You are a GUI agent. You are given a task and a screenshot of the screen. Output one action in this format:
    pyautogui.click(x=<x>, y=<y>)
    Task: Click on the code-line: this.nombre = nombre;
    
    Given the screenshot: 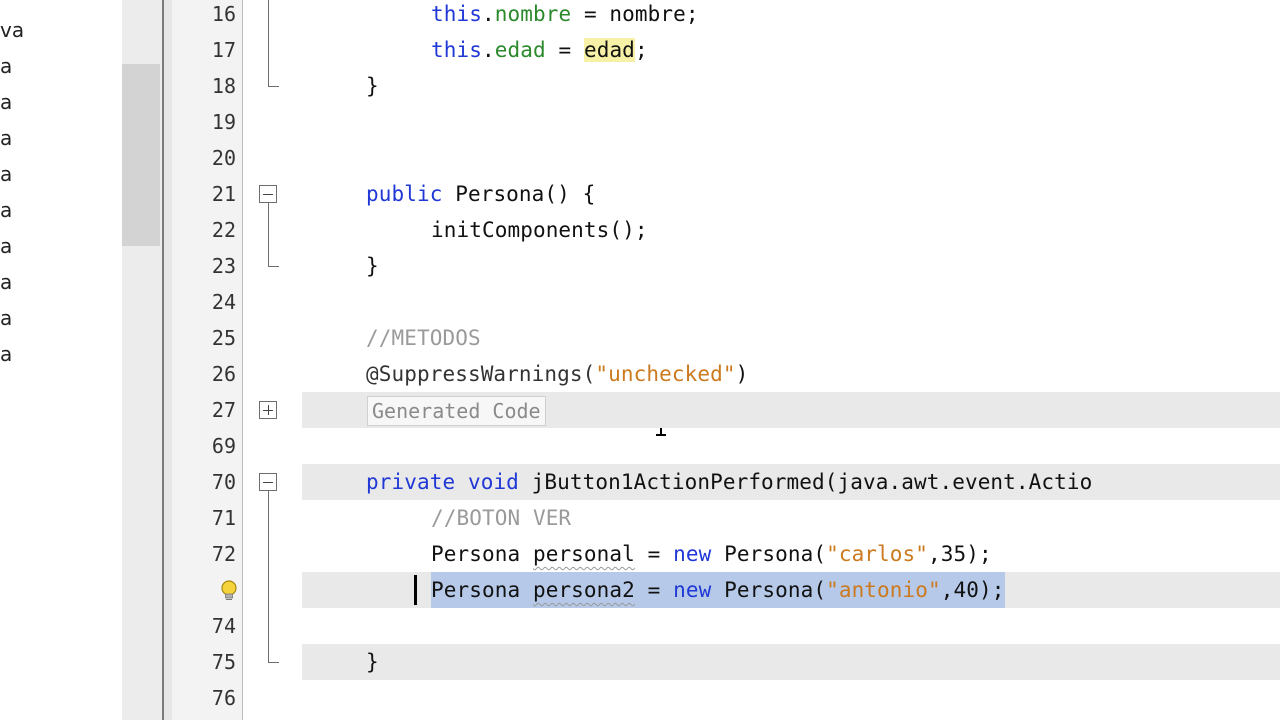 What is the action you would take?
    pyautogui.click(x=565, y=16)
    